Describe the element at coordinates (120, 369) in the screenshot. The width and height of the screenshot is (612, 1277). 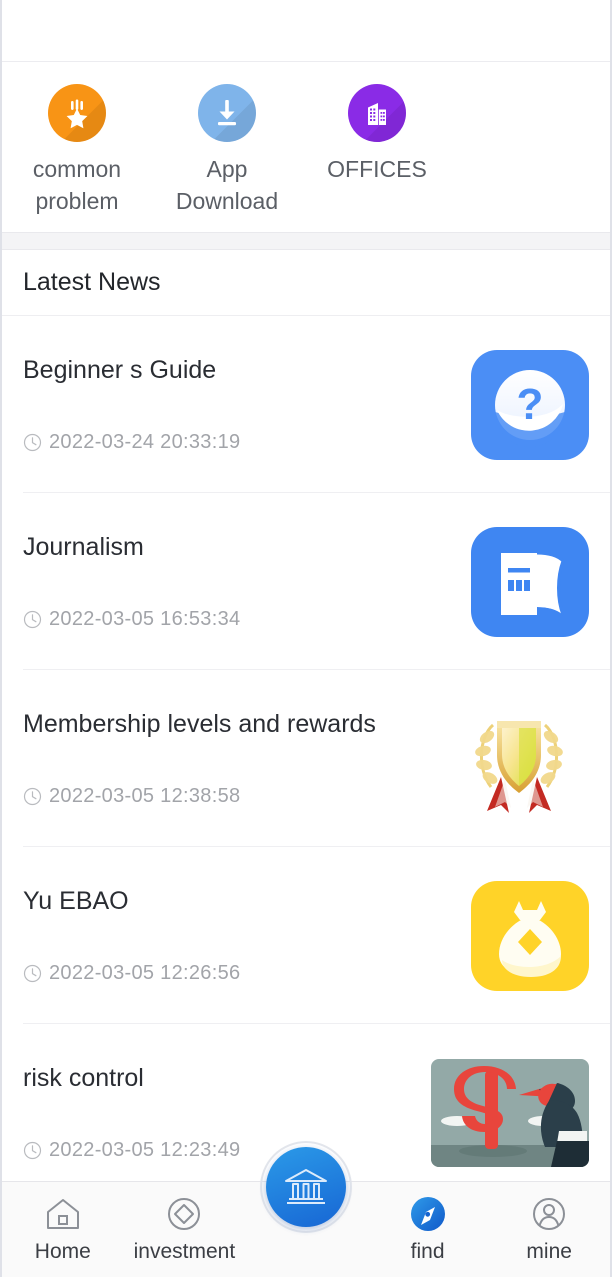
I see `news-title: Beginner s Guide` at that location.